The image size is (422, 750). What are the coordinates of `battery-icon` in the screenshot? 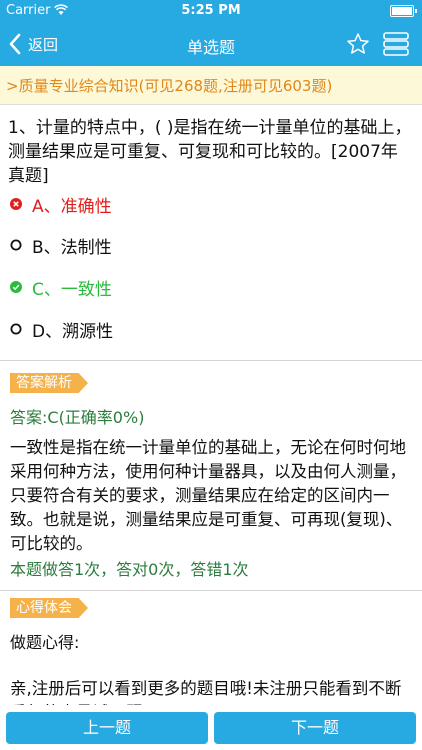 It's located at (403, 11).